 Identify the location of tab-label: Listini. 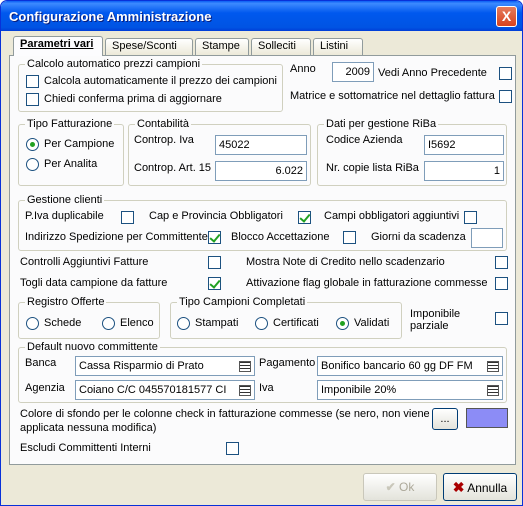
(334, 46).